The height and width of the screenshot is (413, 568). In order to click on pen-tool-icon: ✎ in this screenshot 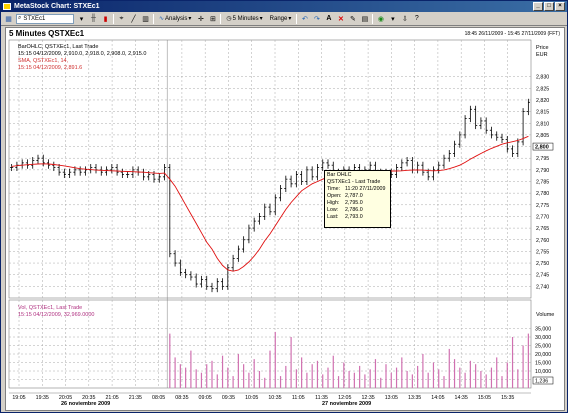, I will do `click(352, 18)`.